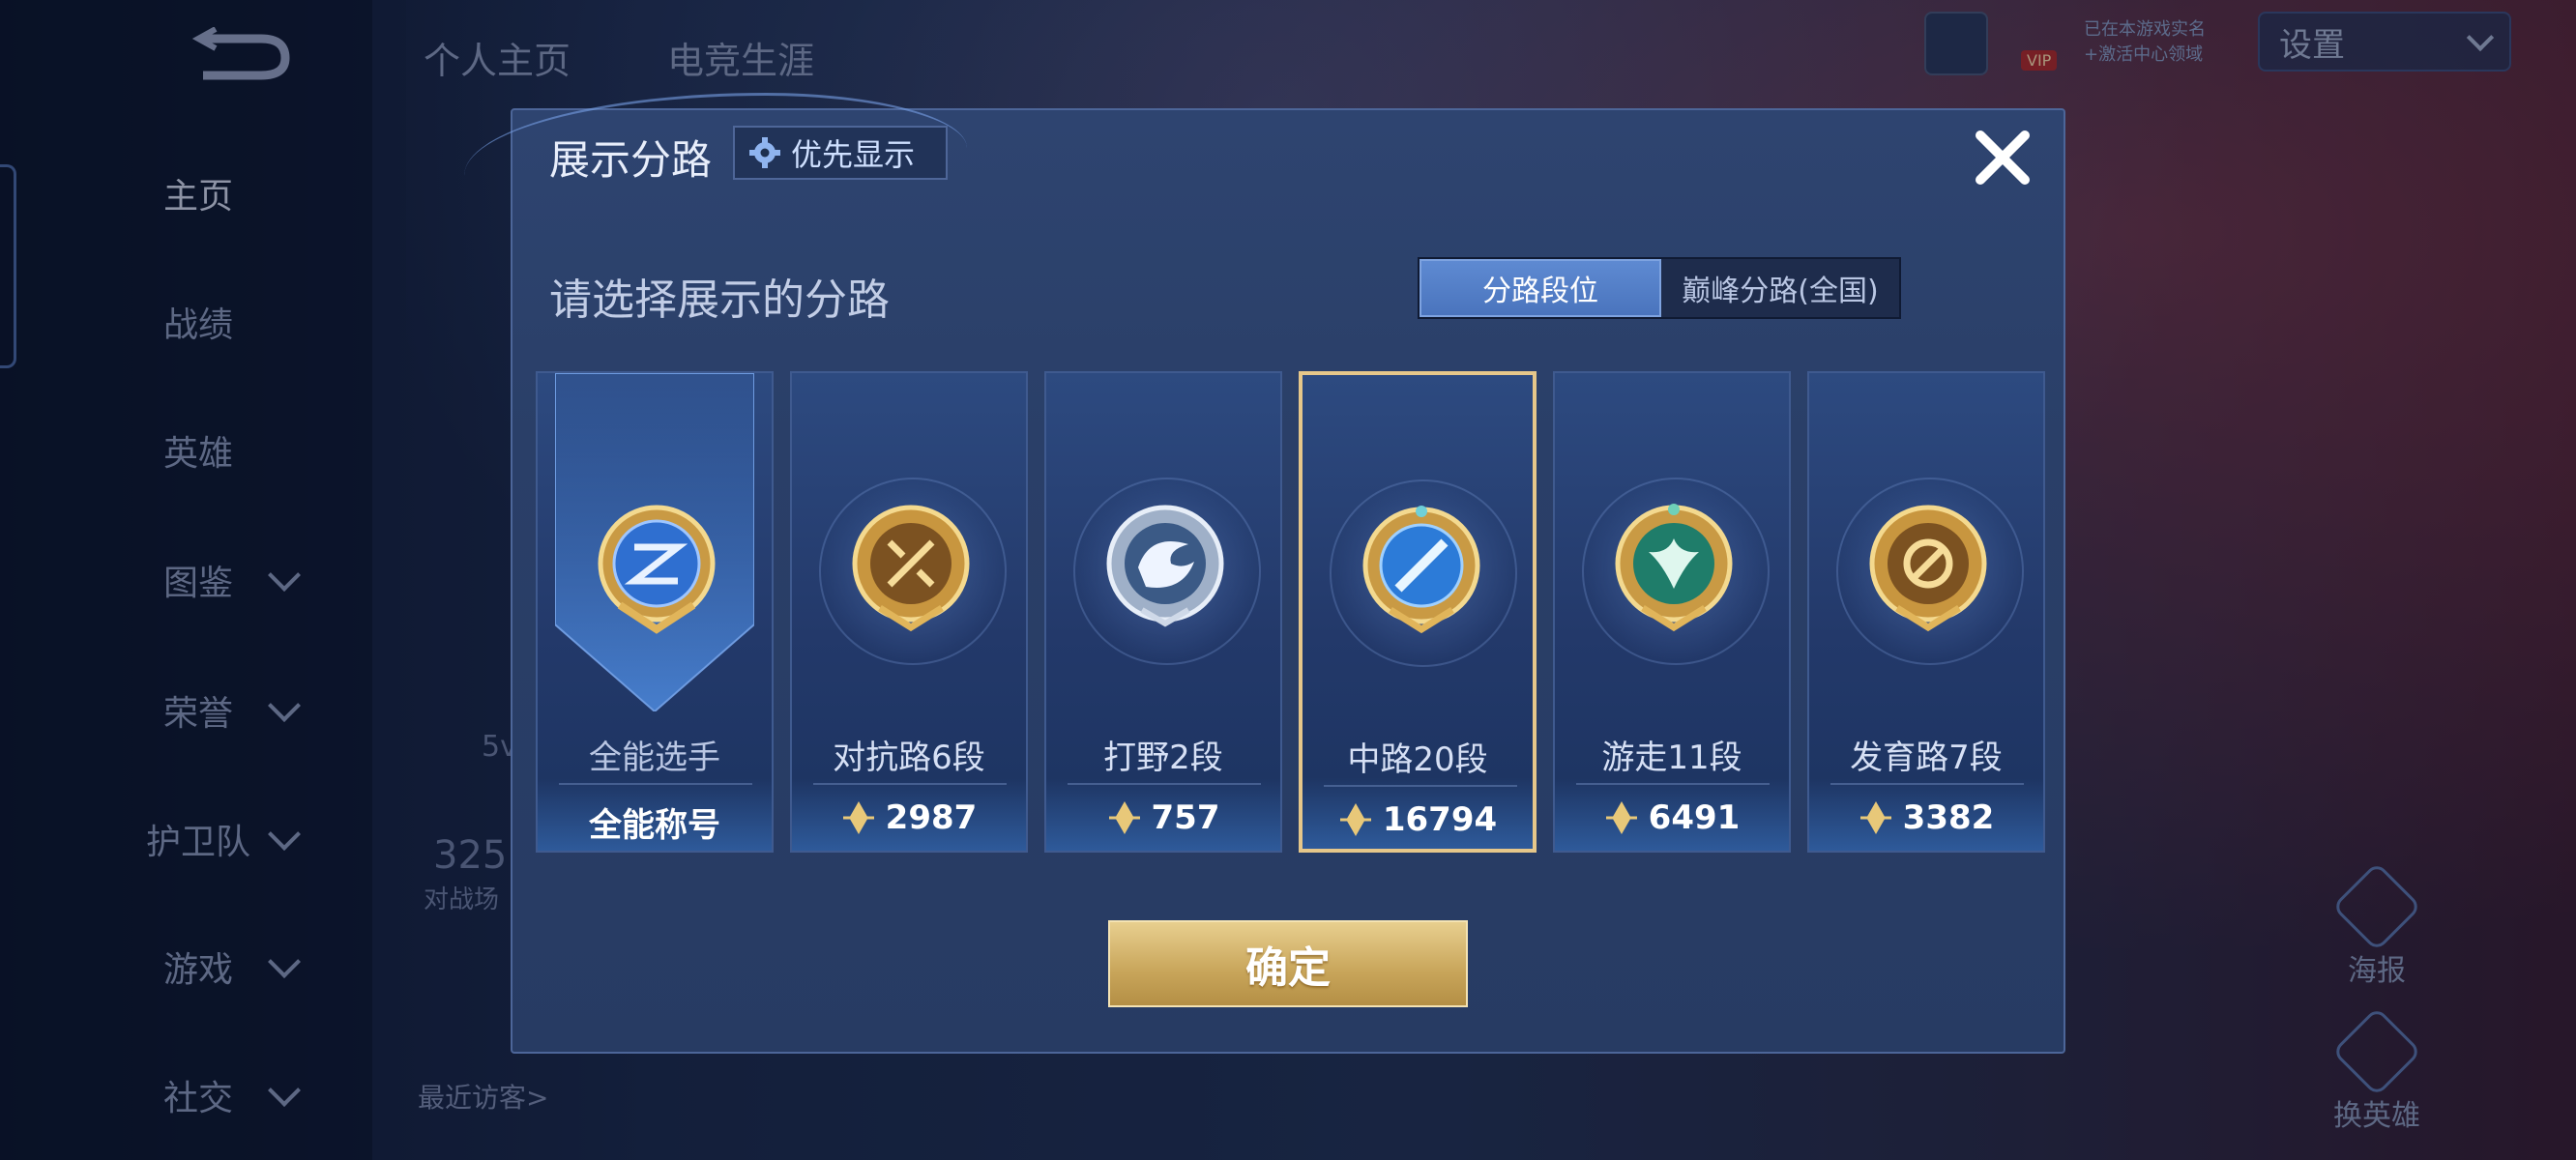 The width and height of the screenshot is (2576, 1160). What do you see at coordinates (1421, 570) in the screenshot?
I see `mid-lane-badge-icon` at bounding box center [1421, 570].